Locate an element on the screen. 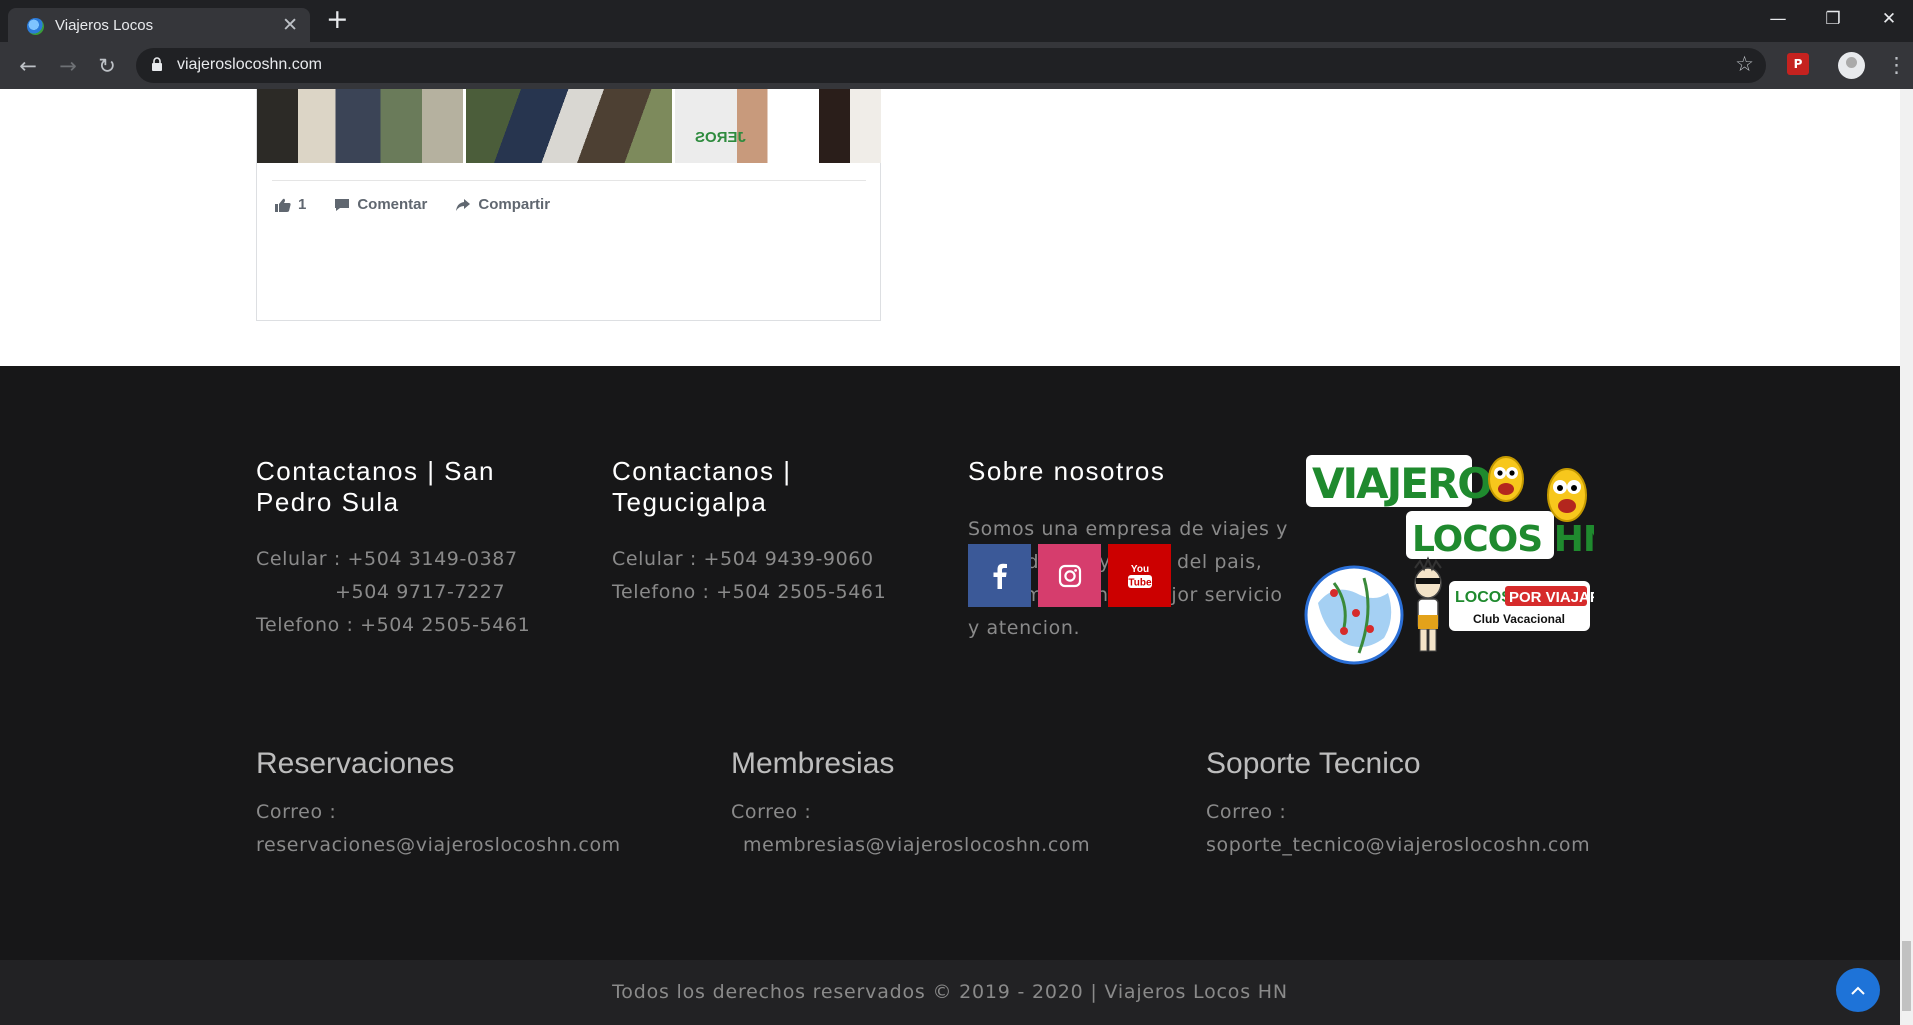 This screenshot has height=1025, width=1913. tab-title: Viajeros Locos is located at coordinates (104, 25).